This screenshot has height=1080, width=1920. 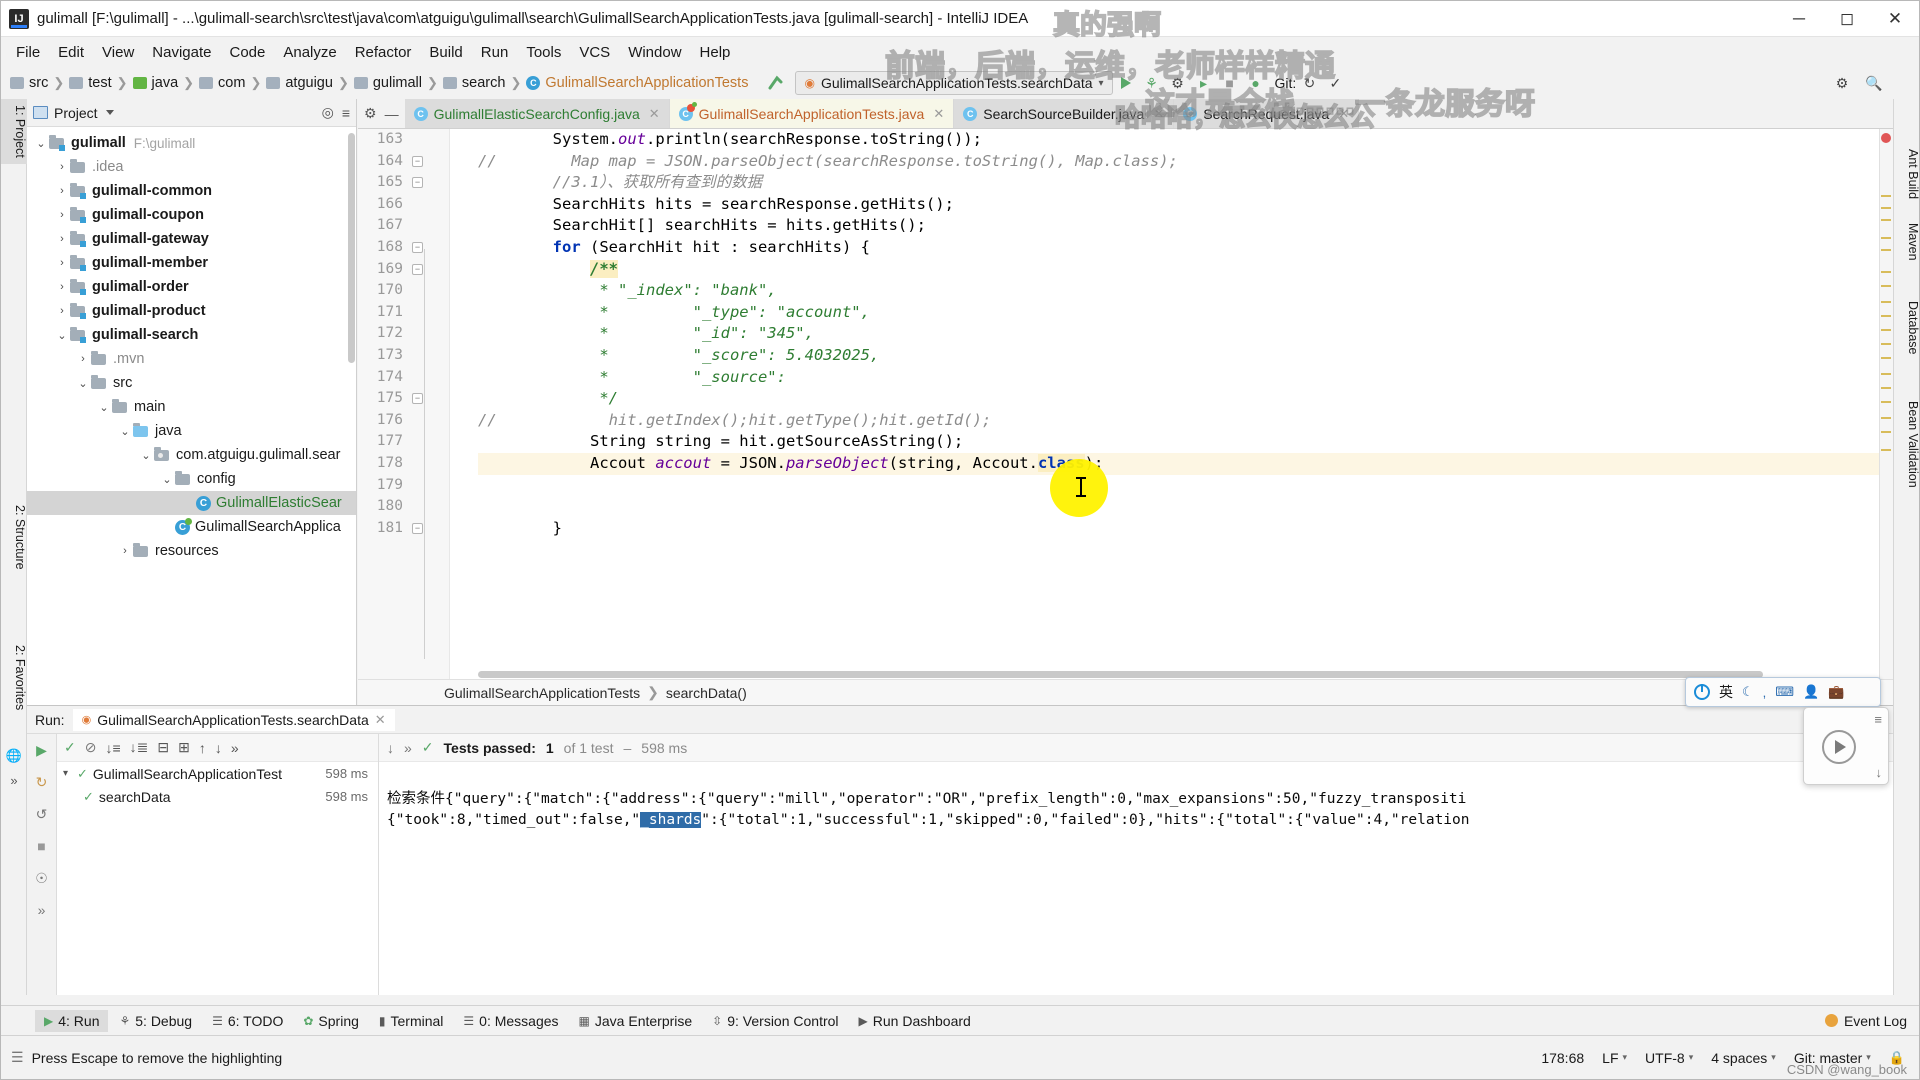 What do you see at coordinates (191, 479) in the screenshot?
I see `tree-node: ⌄ config` at bounding box center [191, 479].